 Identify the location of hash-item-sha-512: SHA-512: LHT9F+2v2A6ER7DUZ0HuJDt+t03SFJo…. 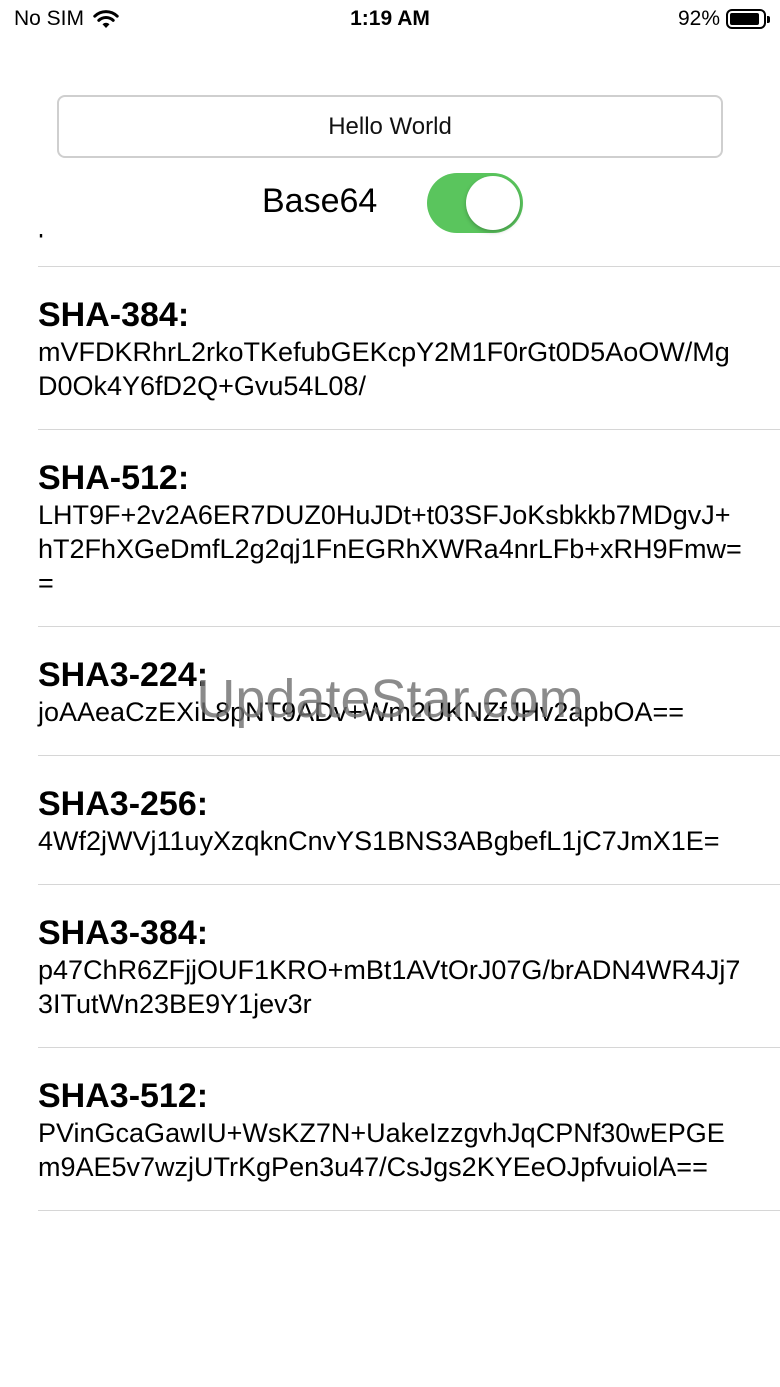
(409, 528).